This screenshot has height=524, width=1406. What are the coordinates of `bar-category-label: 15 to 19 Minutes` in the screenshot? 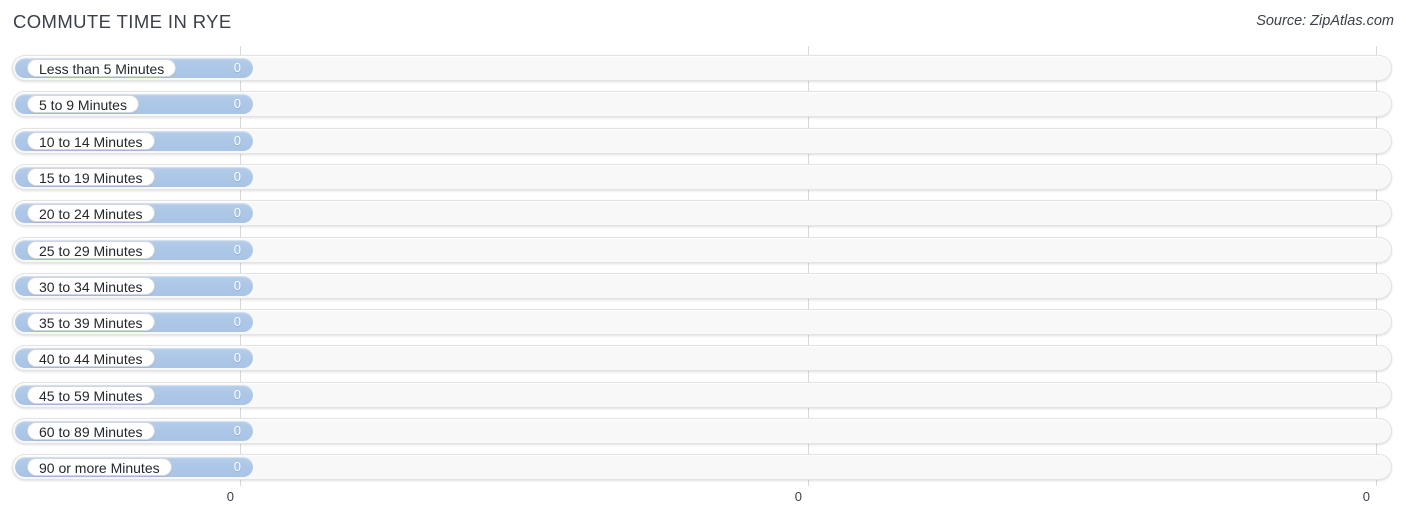 It's located at (91, 176).